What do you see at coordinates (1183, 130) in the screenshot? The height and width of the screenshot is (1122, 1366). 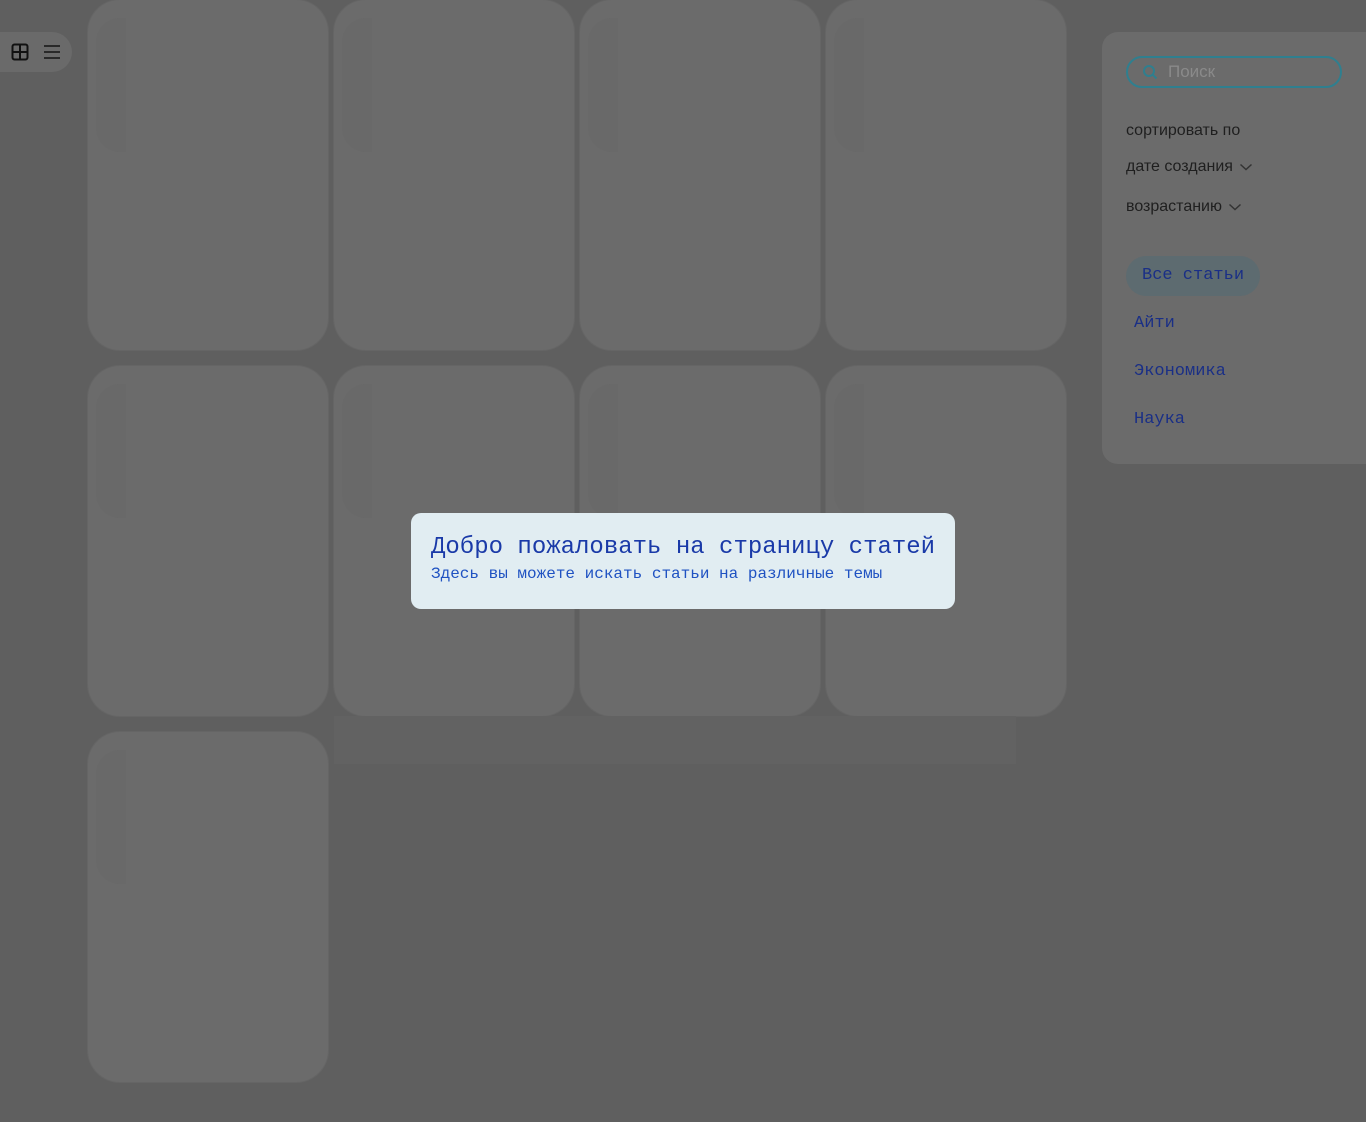 I see `sort-label: сортировать по` at bounding box center [1183, 130].